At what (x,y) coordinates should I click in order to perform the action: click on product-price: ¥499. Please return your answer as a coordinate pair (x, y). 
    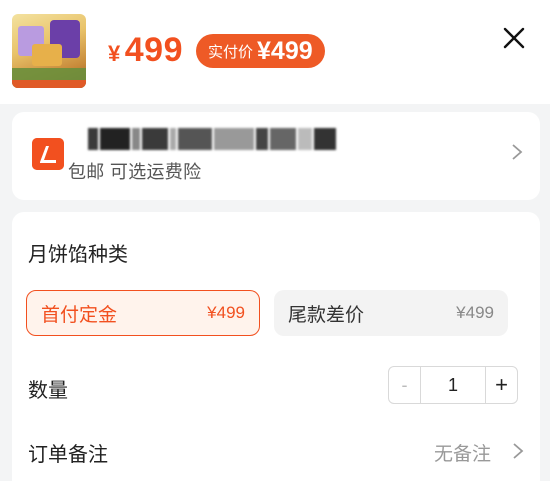
    Looking at the image, I should click on (145, 52).